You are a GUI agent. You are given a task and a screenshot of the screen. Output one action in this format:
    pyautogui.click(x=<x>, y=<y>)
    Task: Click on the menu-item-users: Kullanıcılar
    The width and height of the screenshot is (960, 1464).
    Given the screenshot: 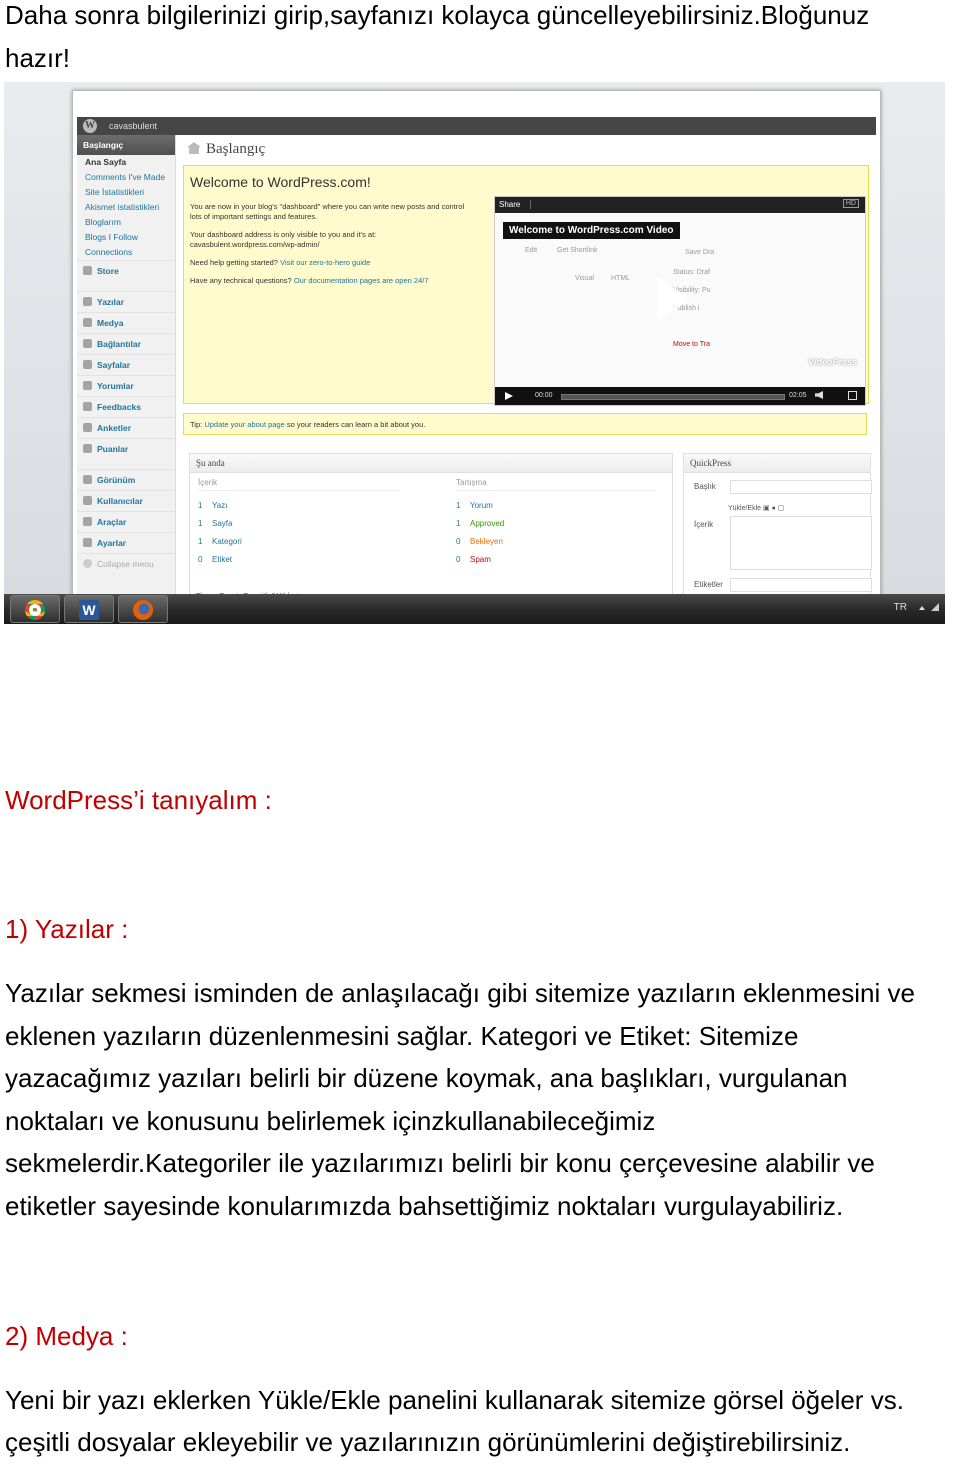 What is the action you would take?
    pyautogui.click(x=126, y=500)
    